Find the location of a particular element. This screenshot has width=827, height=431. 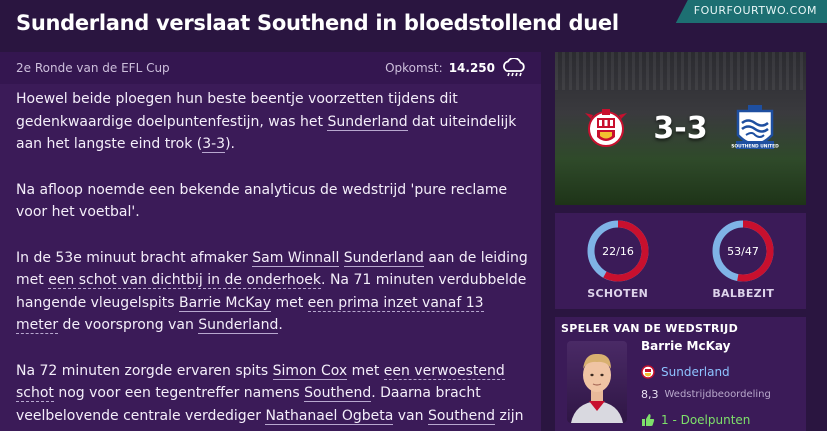

attendance-label: Opkomst: is located at coordinates (414, 68).